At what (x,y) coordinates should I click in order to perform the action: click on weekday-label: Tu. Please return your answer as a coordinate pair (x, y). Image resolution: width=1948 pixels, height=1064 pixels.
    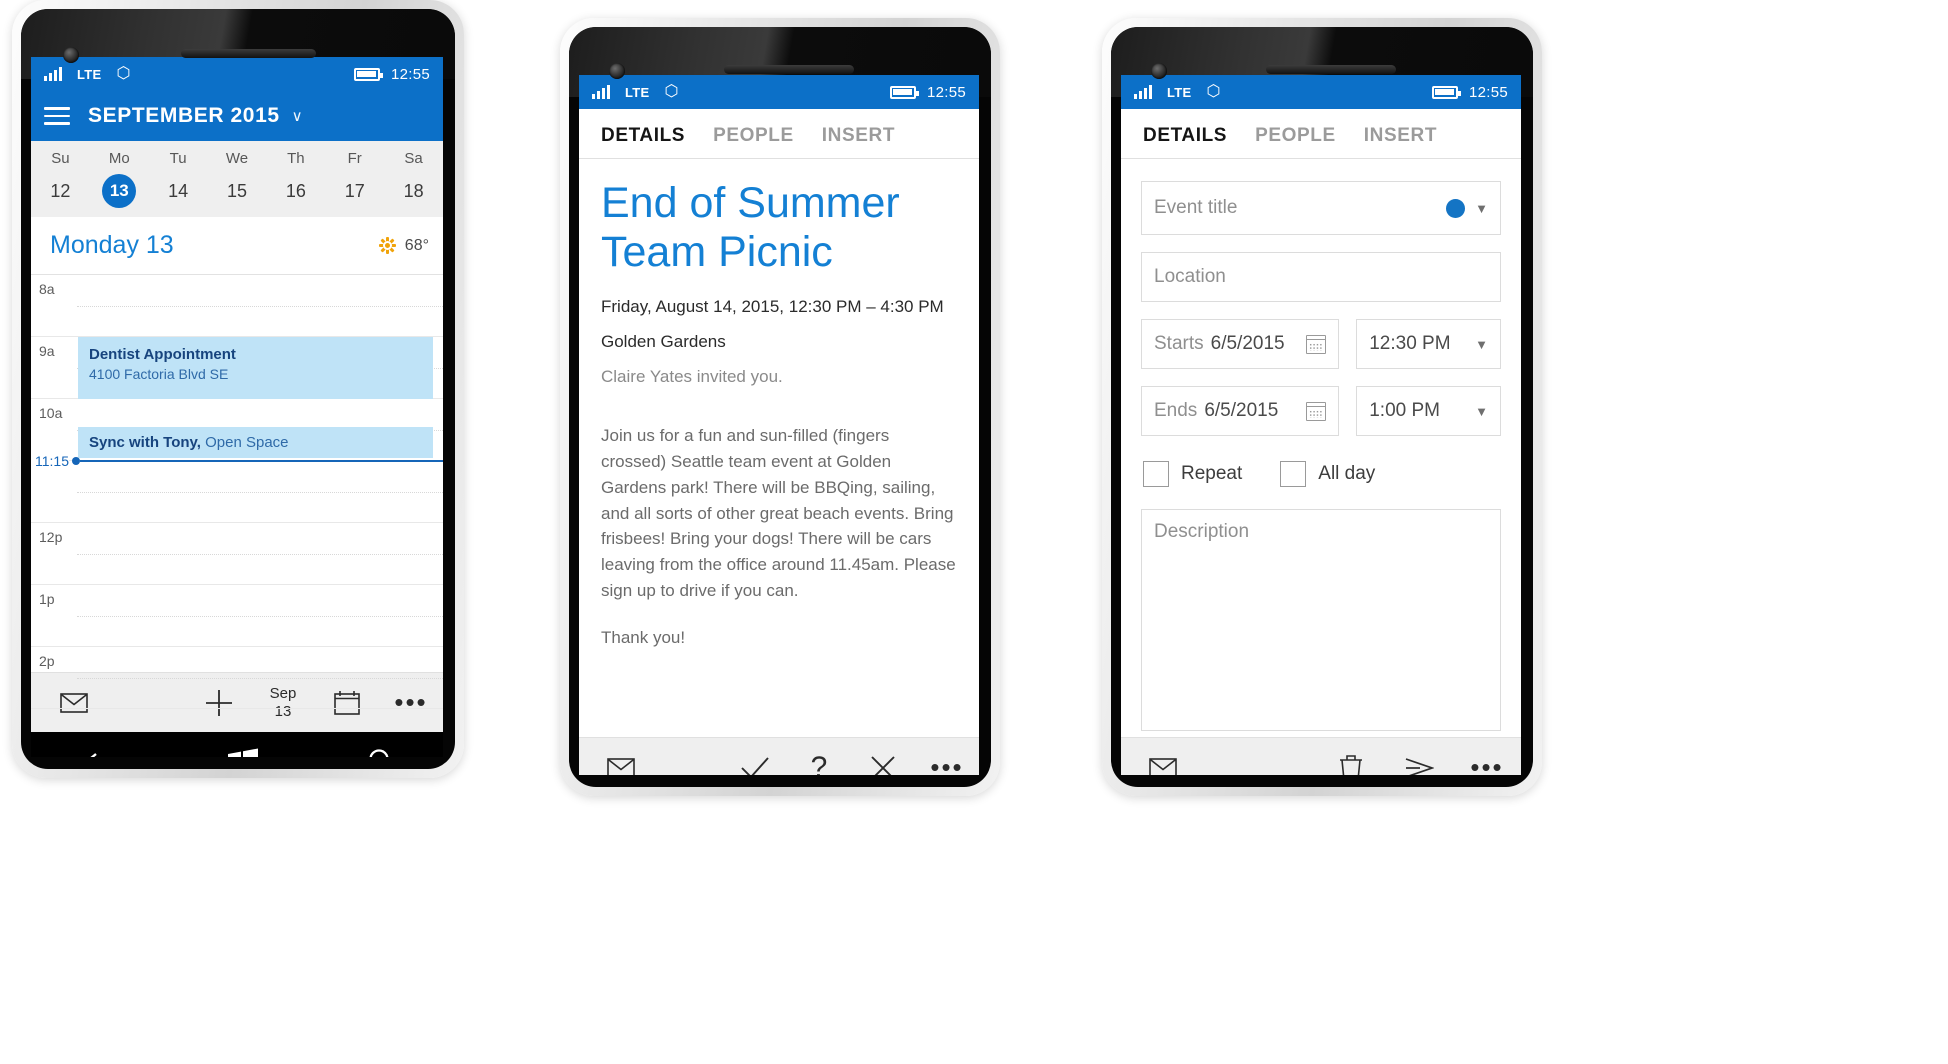
    Looking at the image, I should click on (178, 158).